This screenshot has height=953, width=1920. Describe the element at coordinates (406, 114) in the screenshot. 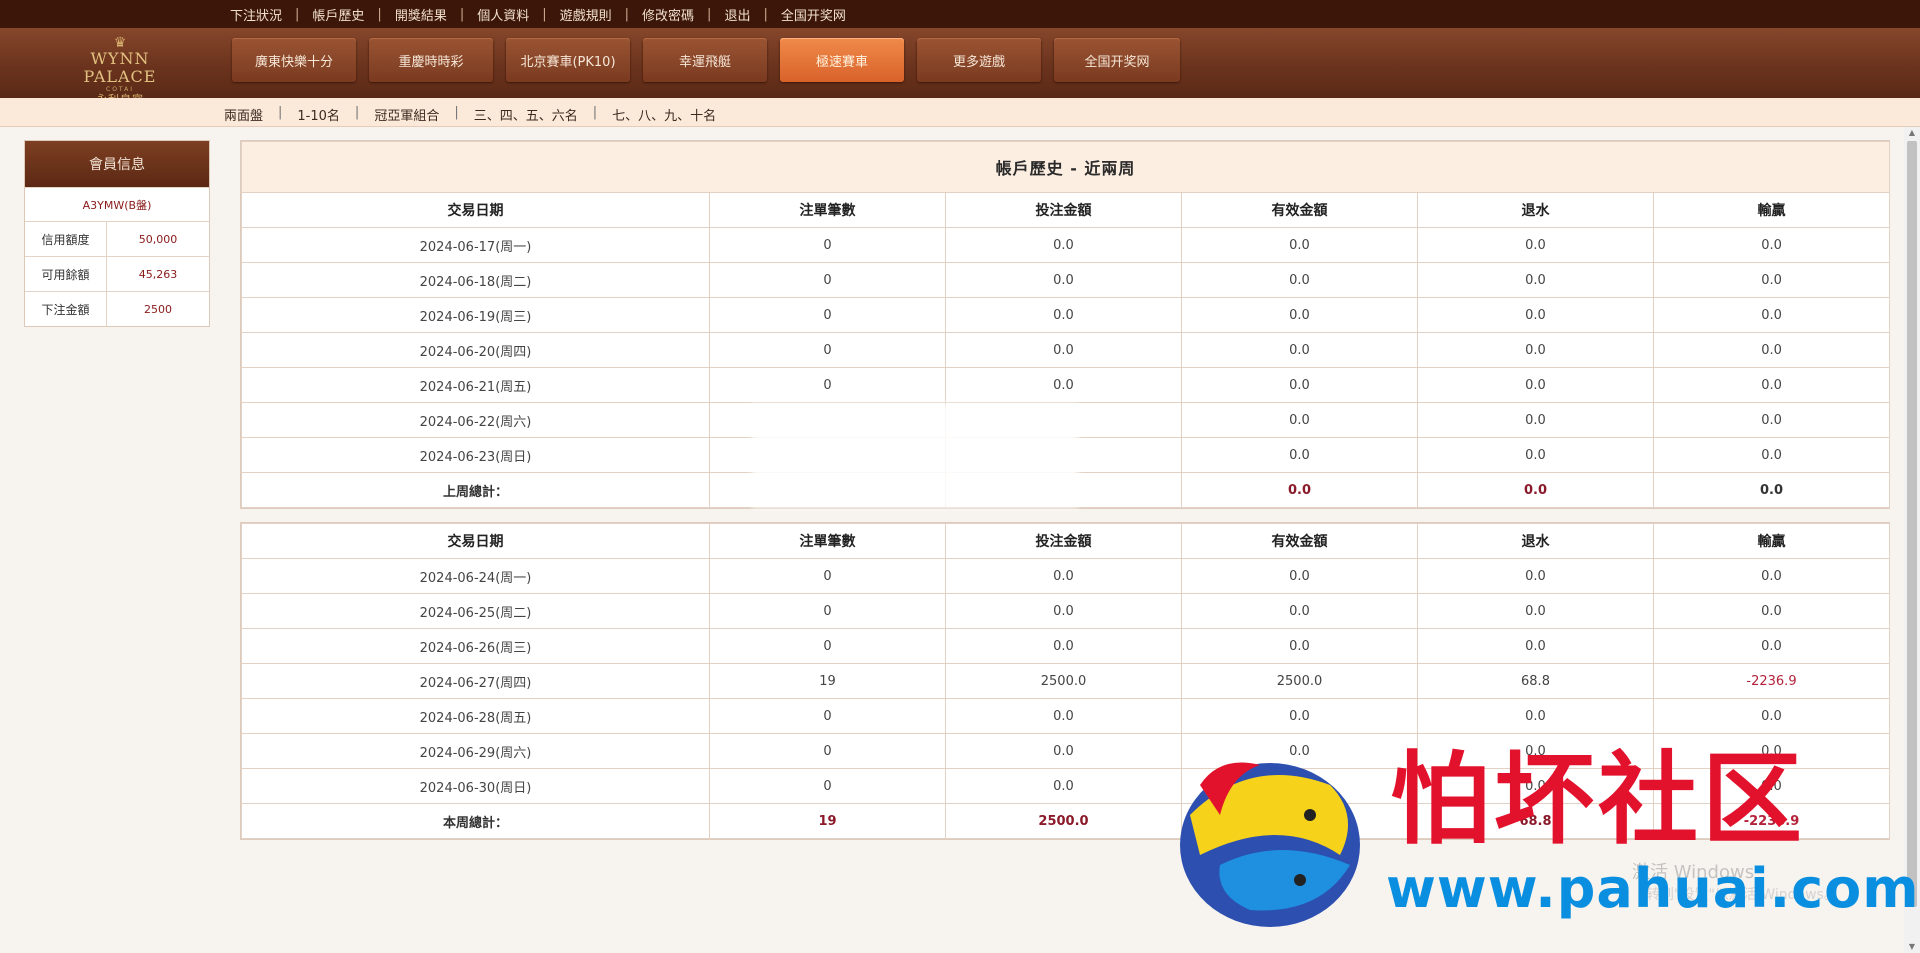

I see `sub-nav-item: 冠亞軍組合` at that location.